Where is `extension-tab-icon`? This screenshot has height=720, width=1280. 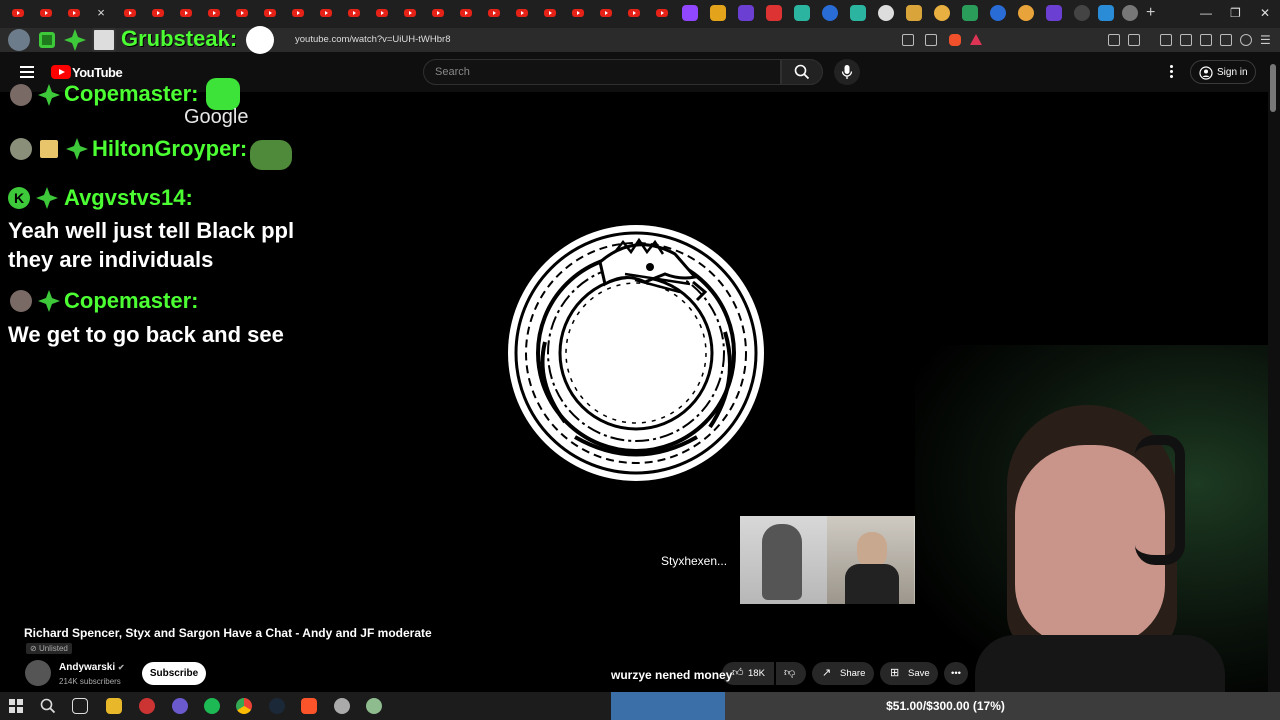 extension-tab-icon is located at coordinates (718, 13).